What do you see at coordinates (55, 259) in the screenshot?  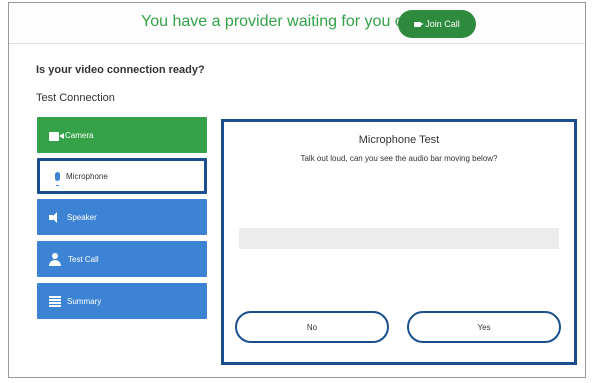 I see `user-icon` at bounding box center [55, 259].